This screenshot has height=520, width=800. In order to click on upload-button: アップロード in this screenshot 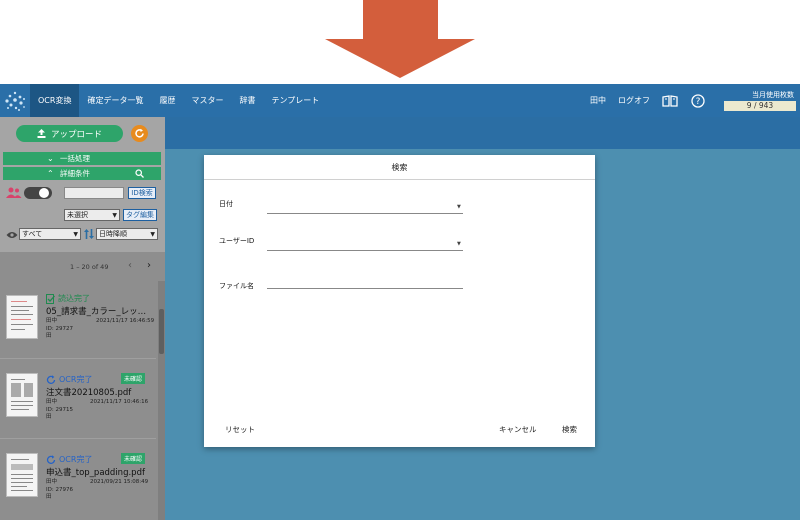, I will do `click(69, 133)`.